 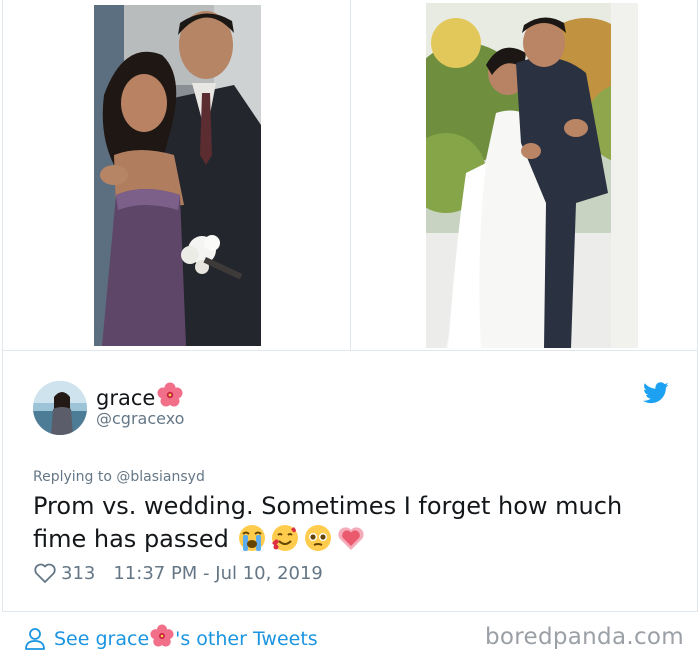 What do you see at coordinates (102, 638) in the screenshot?
I see `see-other-prefix: See grace` at bounding box center [102, 638].